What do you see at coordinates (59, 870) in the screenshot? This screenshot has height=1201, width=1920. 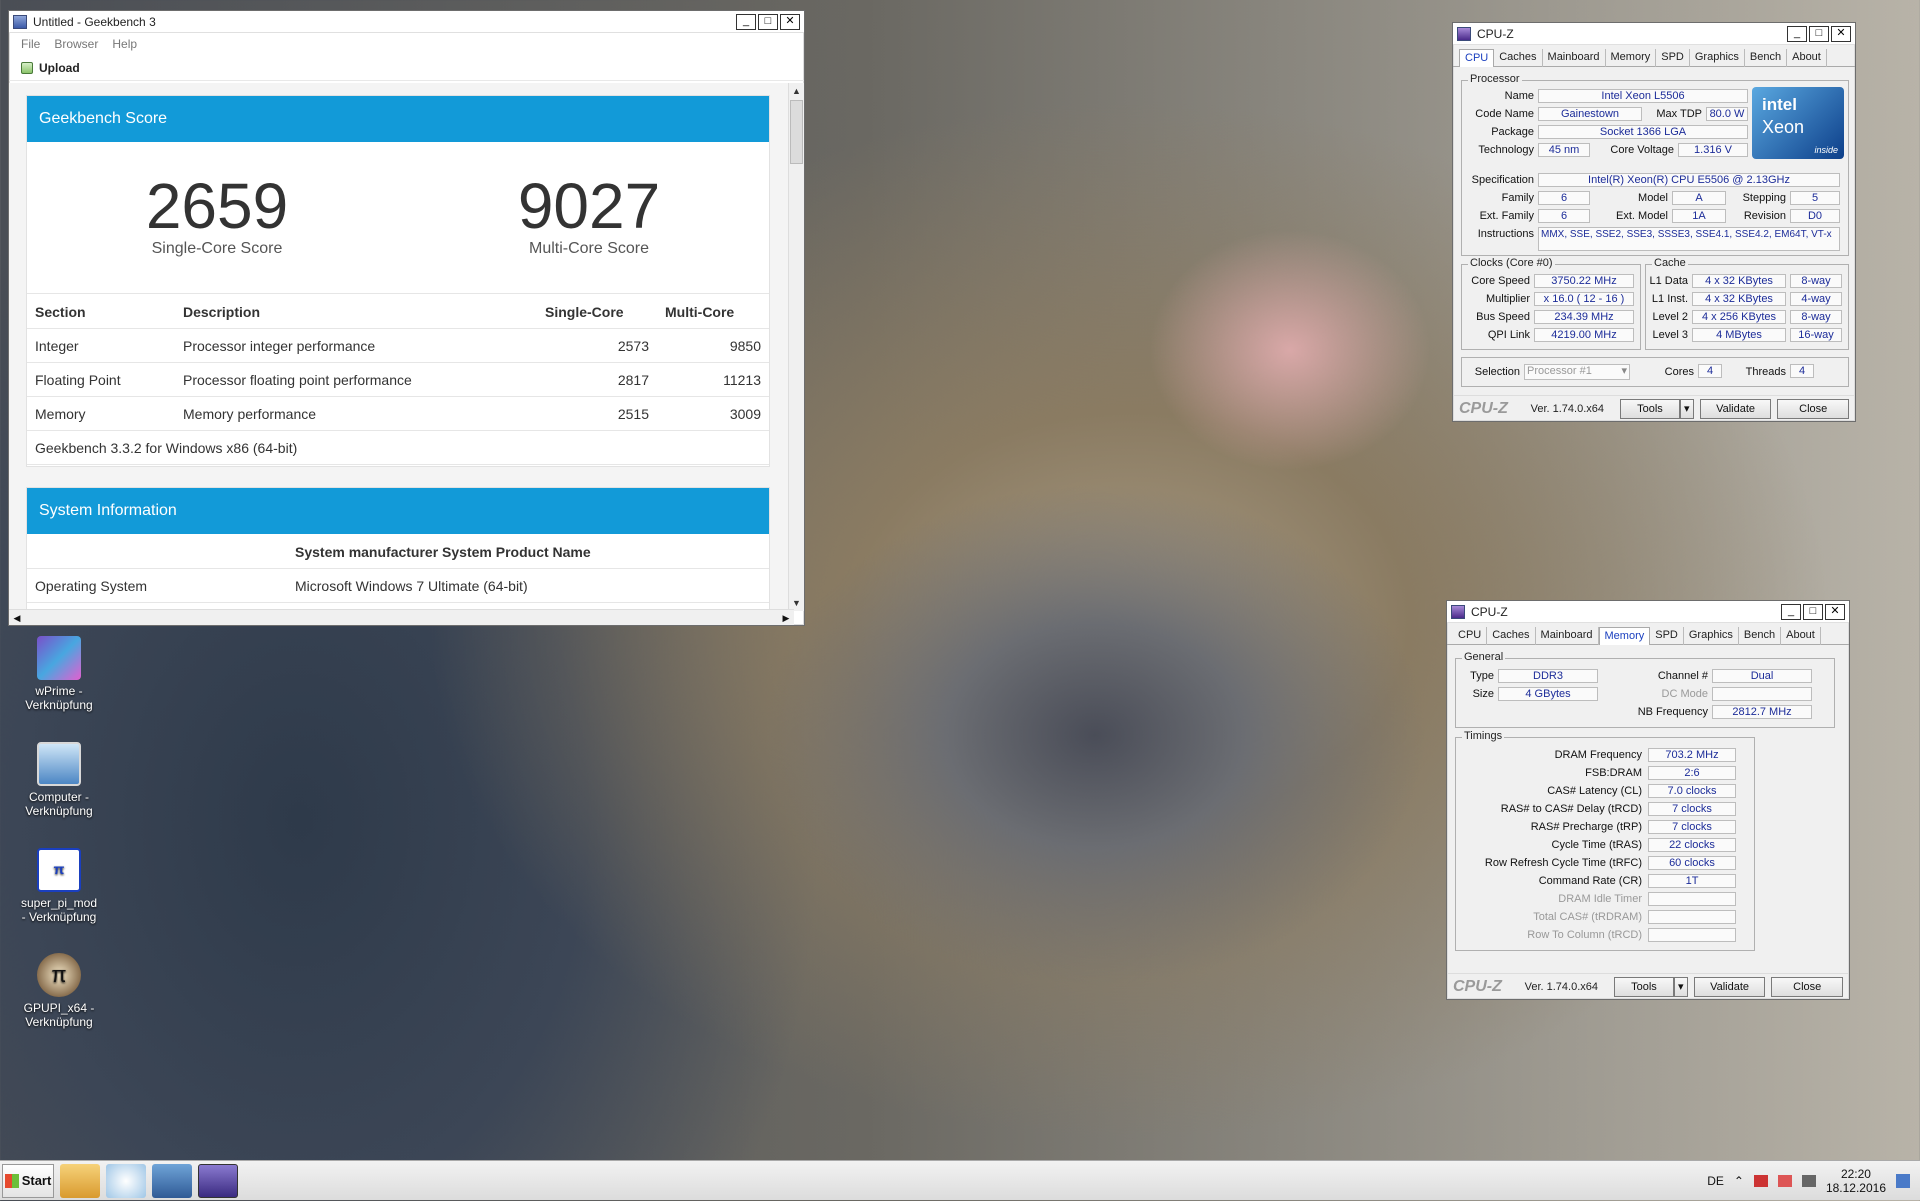 I see `superpi-icon: π` at bounding box center [59, 870].